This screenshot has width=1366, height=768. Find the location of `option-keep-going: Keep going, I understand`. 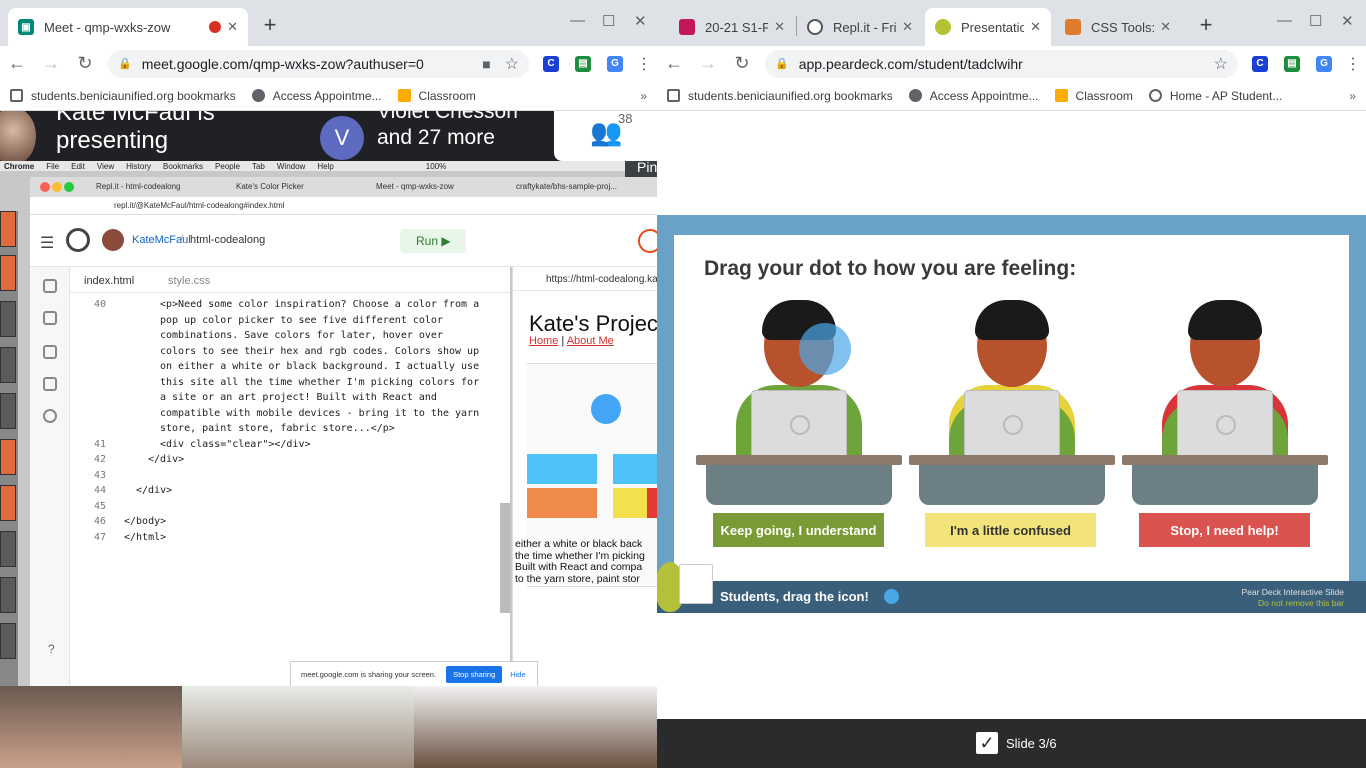

option-keep-going: Keep going, I understand is located at coordinates (798, 530).